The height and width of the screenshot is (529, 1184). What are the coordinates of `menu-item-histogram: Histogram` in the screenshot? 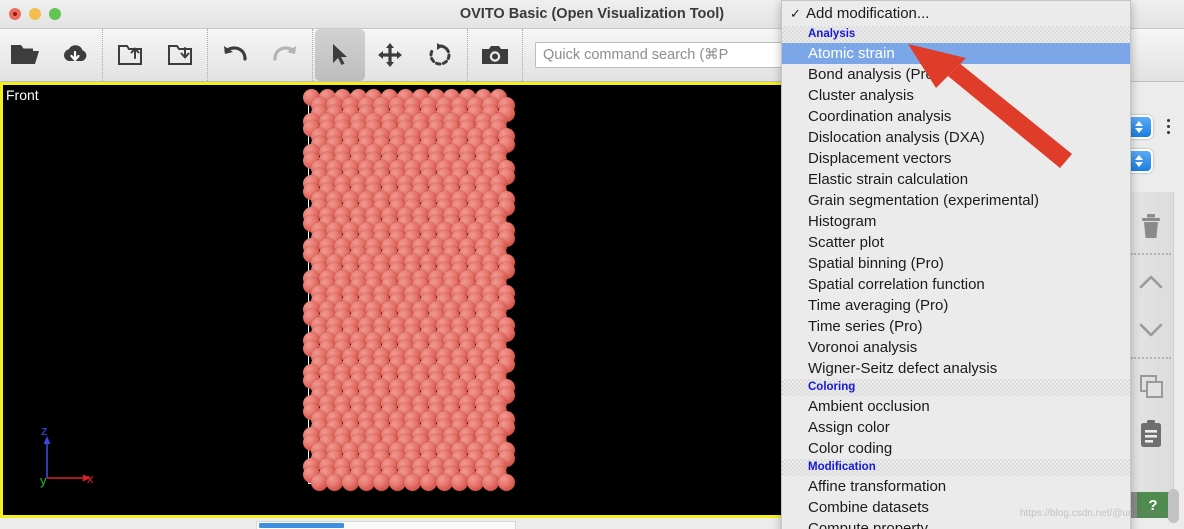 It's located at (956, 221).